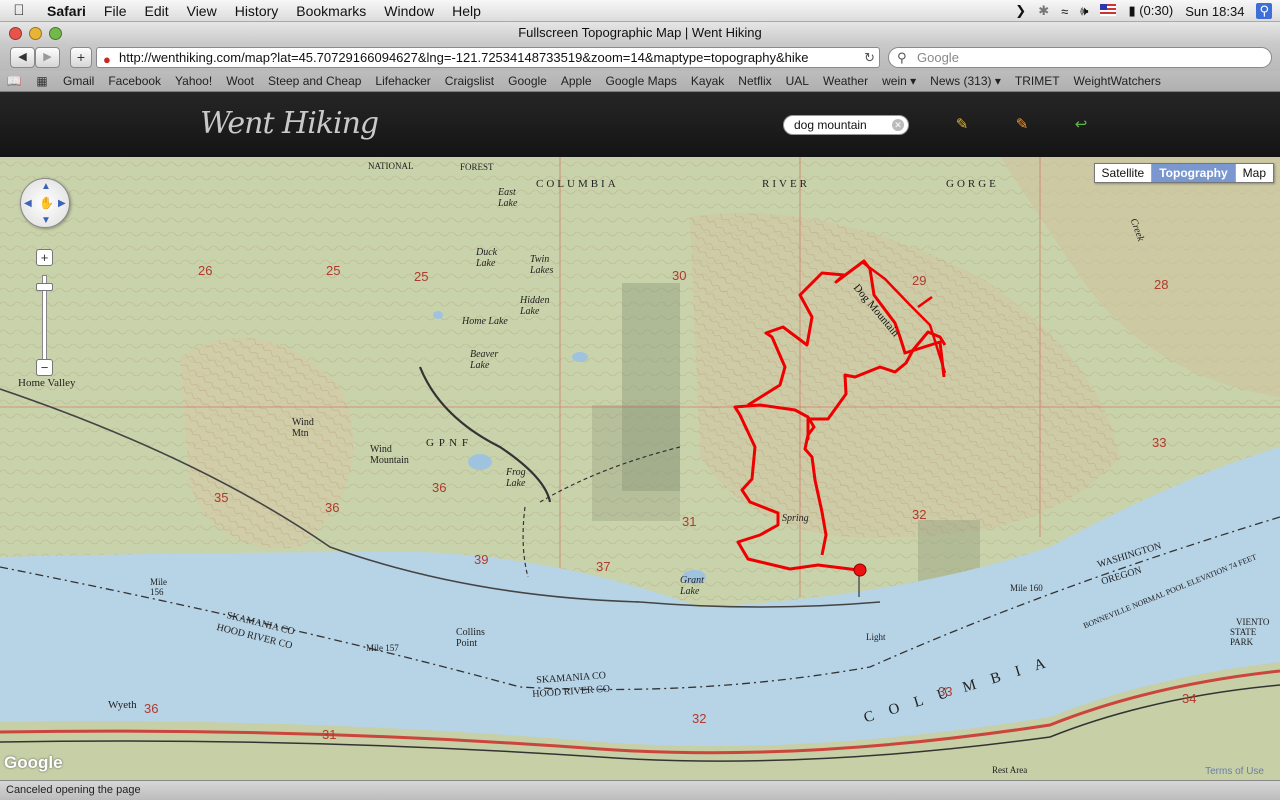 This screenshot has height=800, width=1280. What do you see at coordinates (466, 11) in the screenshot?
I see `menu-help: Help` at bounding box center [466, 11].